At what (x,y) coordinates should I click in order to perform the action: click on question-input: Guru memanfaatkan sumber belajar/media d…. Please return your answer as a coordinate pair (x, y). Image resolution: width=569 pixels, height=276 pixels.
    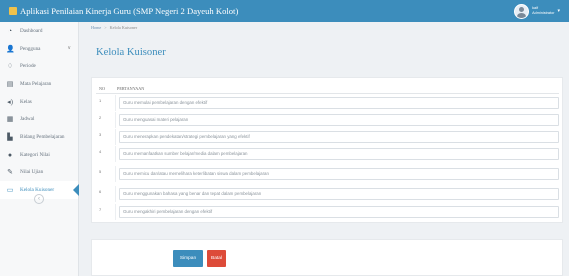
    Looking at the image, I should click on (339, 154).